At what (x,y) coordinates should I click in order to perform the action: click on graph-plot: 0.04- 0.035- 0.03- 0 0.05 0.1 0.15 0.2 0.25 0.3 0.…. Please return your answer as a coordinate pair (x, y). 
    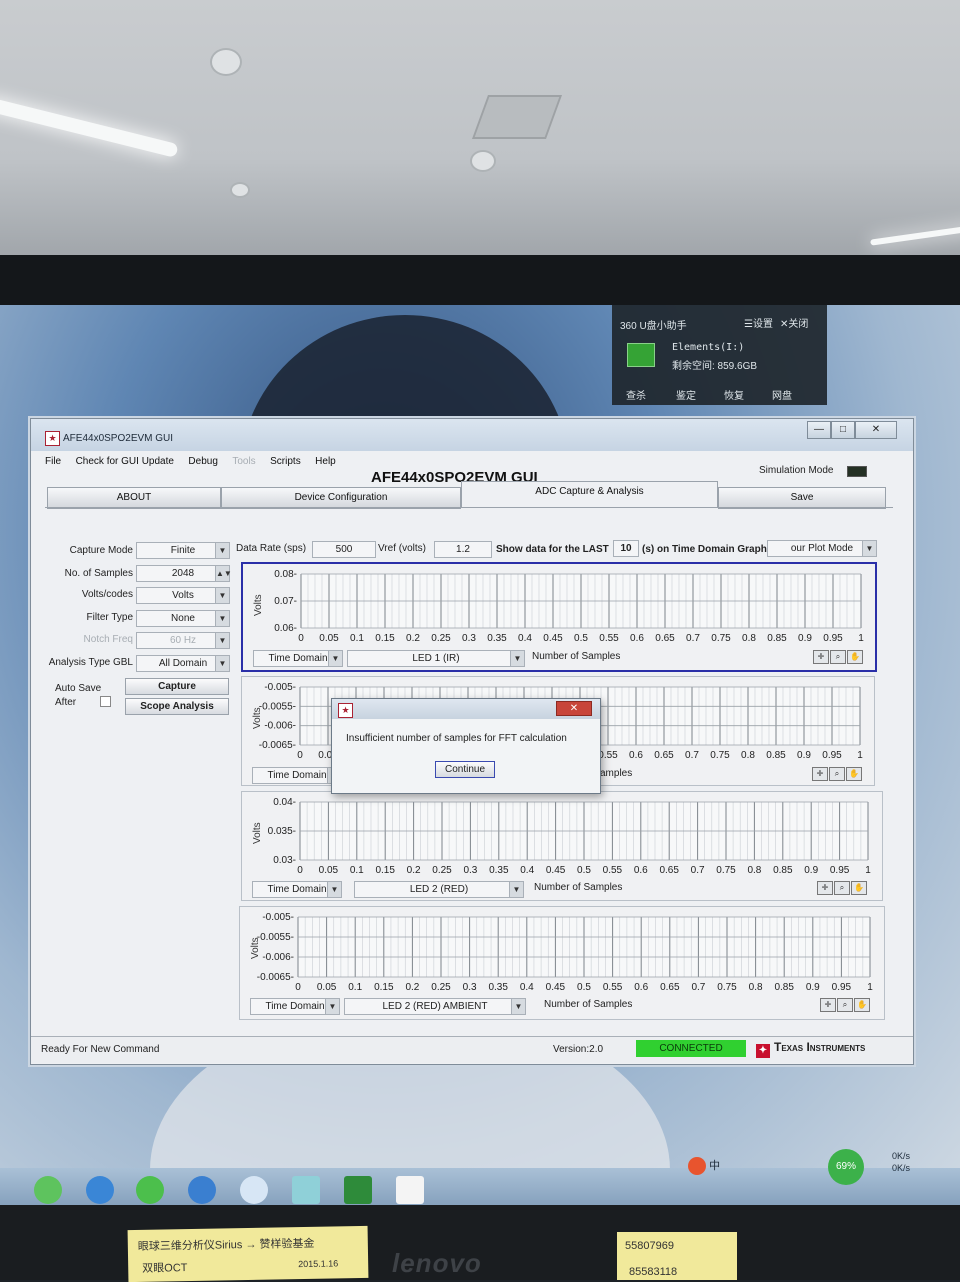
    Looking at the image, I should click on (562, 835).